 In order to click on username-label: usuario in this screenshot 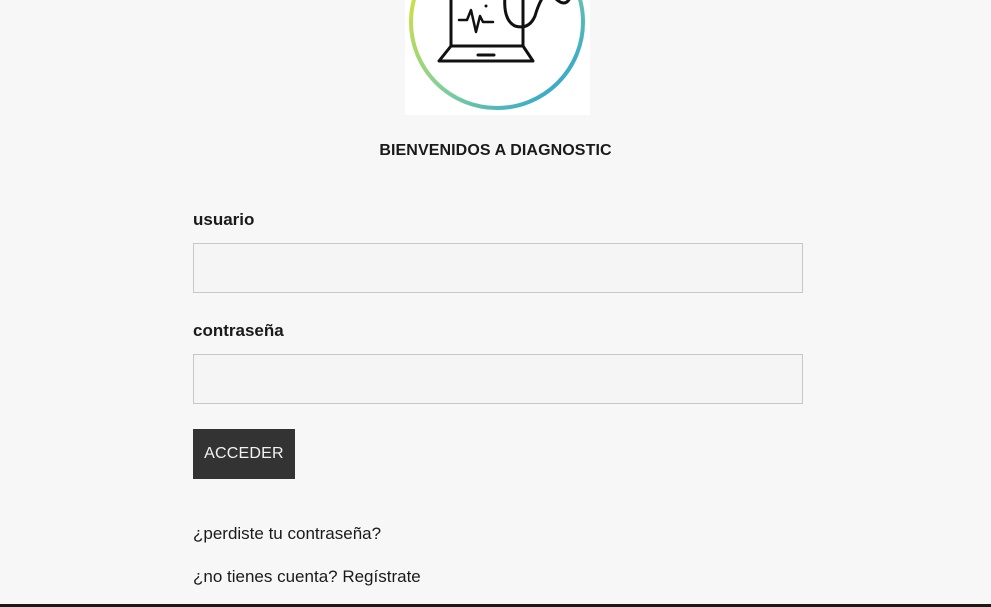, I will do `click(224, 219)`.